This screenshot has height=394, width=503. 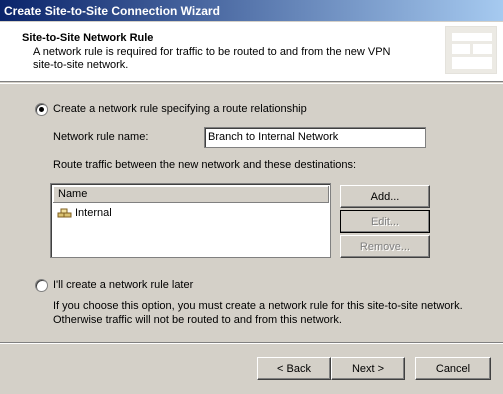 I want to click on back-button: < Back, so click(x=294, y=368).